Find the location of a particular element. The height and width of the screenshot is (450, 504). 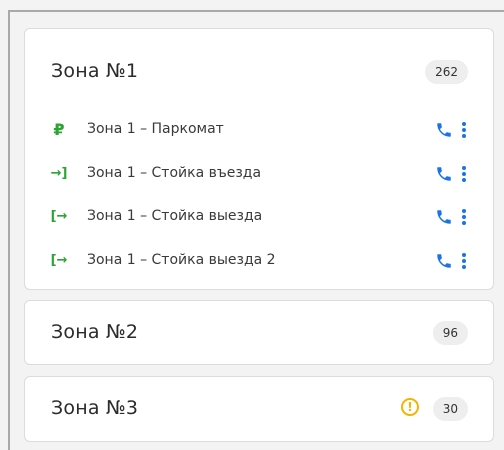

device-label: Зона 1 – Стойка въезда is located at coordinates (174, 173).